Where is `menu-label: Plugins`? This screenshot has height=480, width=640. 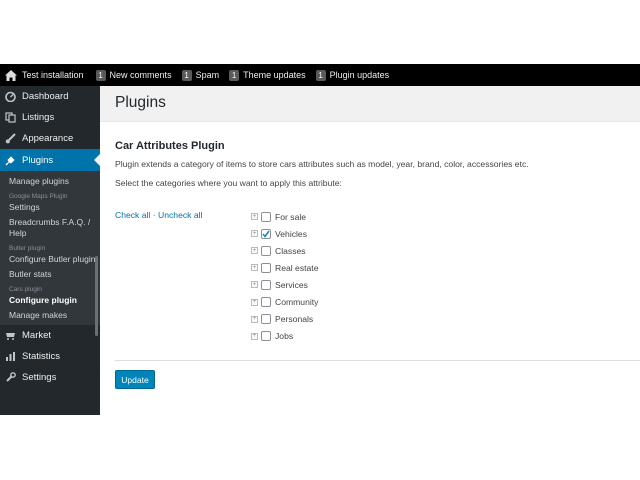 menu-label: Plugins is located at coordinates (38, 160).